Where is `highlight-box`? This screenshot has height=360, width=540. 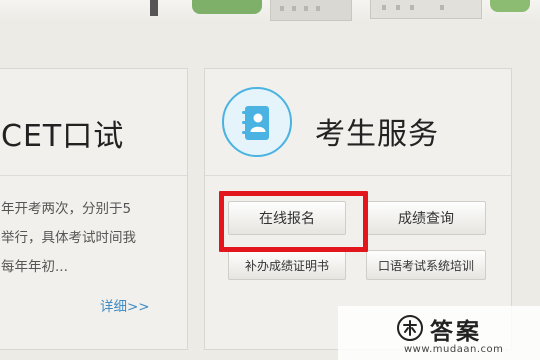 highlight-box is located at coordinates (293, 221).